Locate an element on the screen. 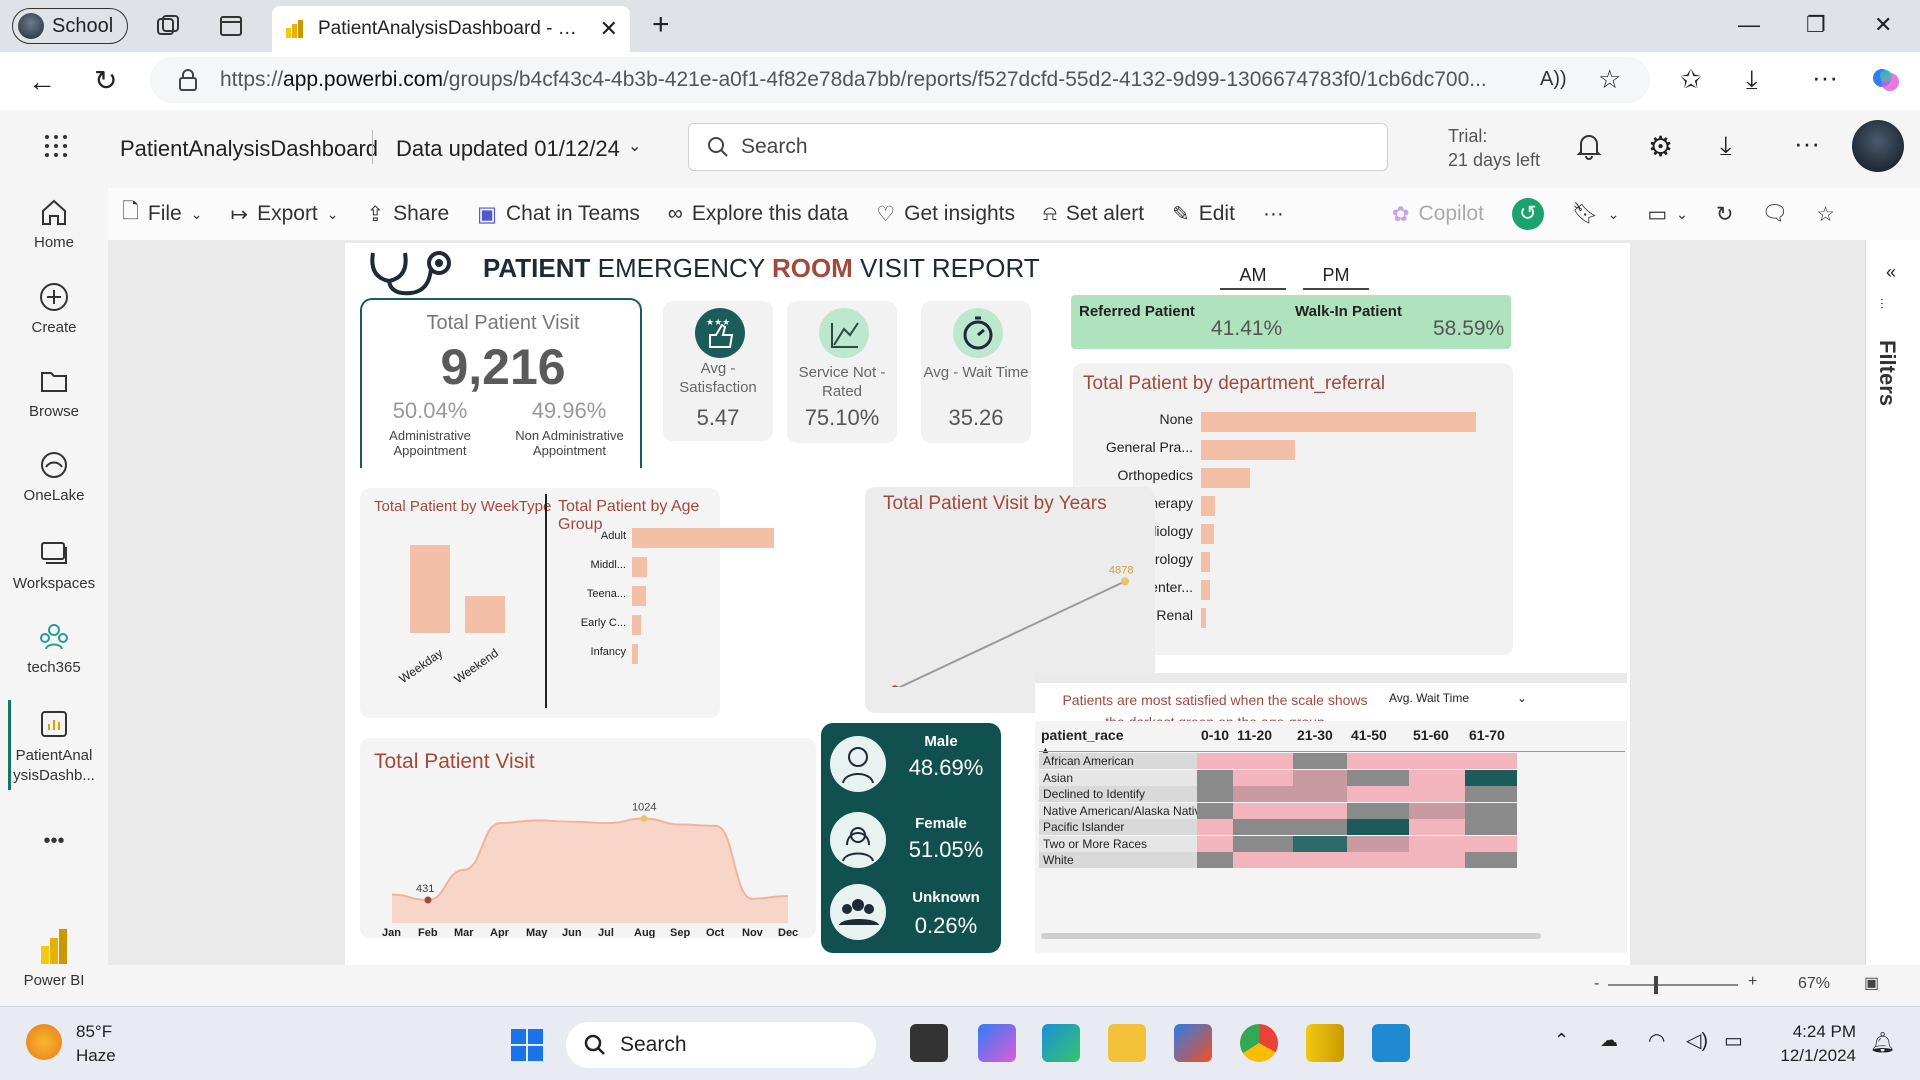 Image resolution: width=1920 pixels, height=1080 pixels. profile-button: School is located at coordinates (70, 26).